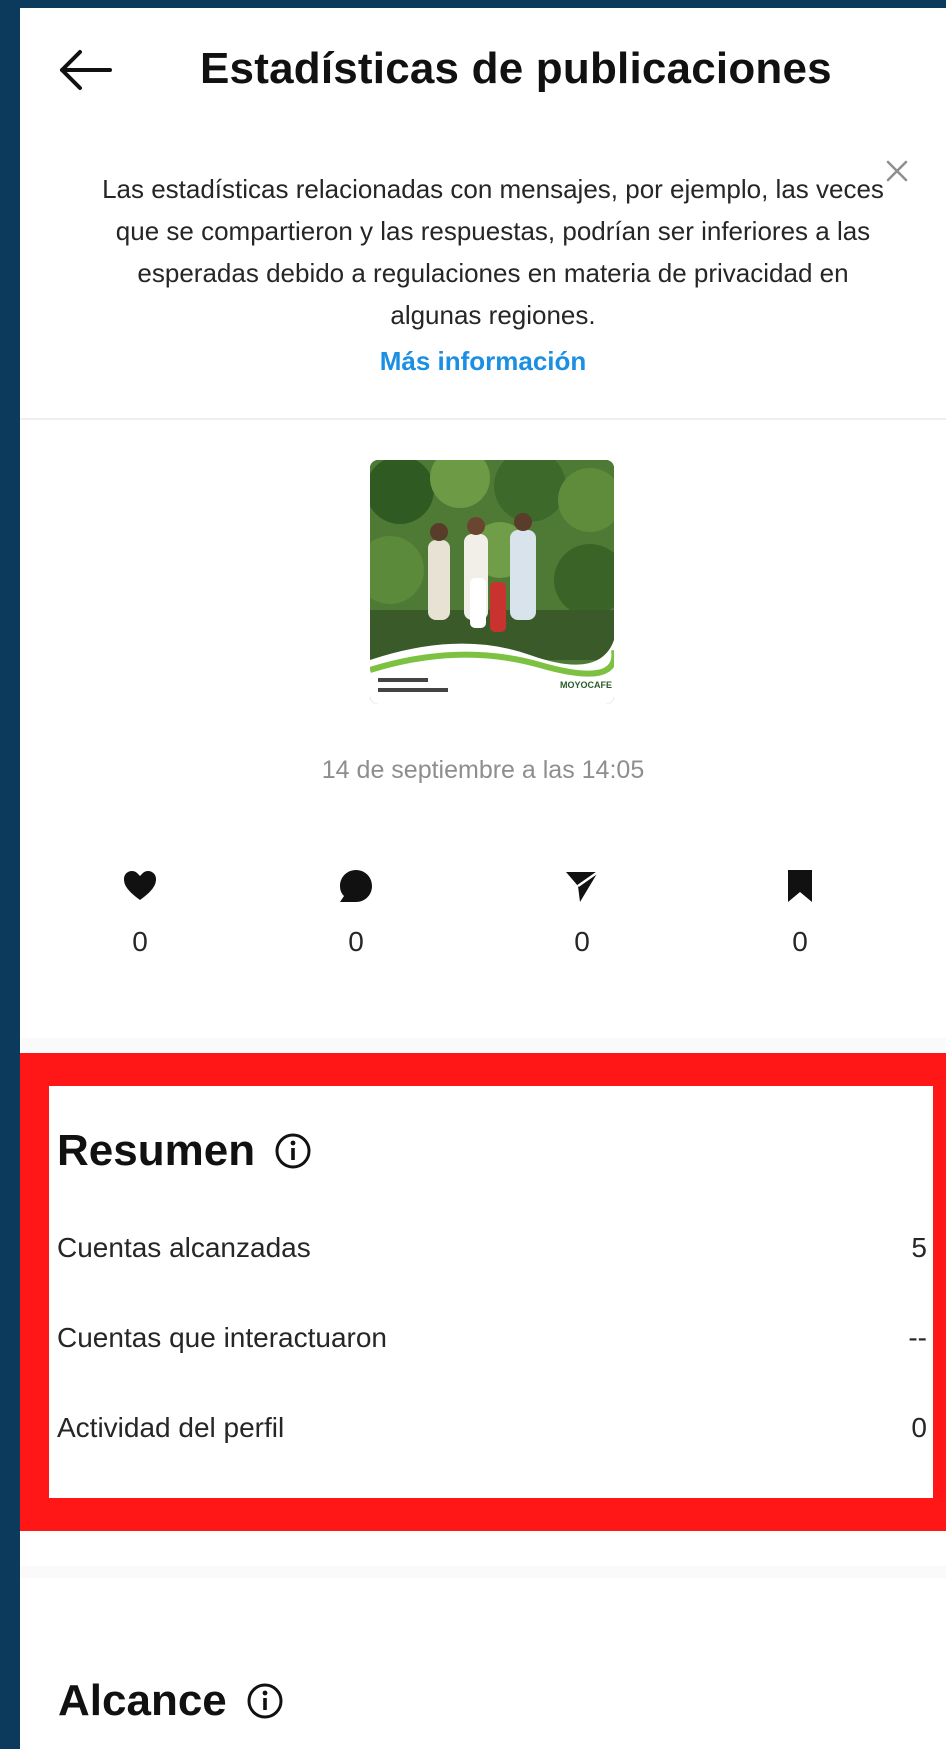  Describe the element at coordinates (800, 886) in the screenshot. I see `bookmark-icon` at that location.